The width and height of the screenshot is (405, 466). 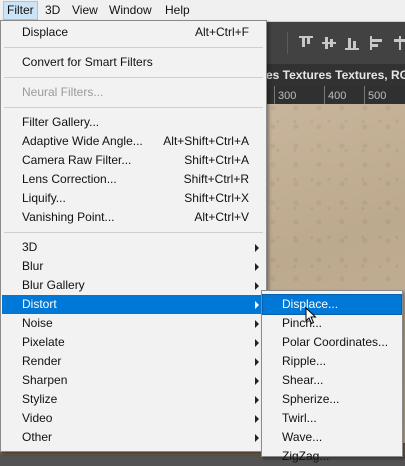 I want to click on menu-item-convert-smart-filters: Convert for Smart Filters, so click(x=133, y=62).